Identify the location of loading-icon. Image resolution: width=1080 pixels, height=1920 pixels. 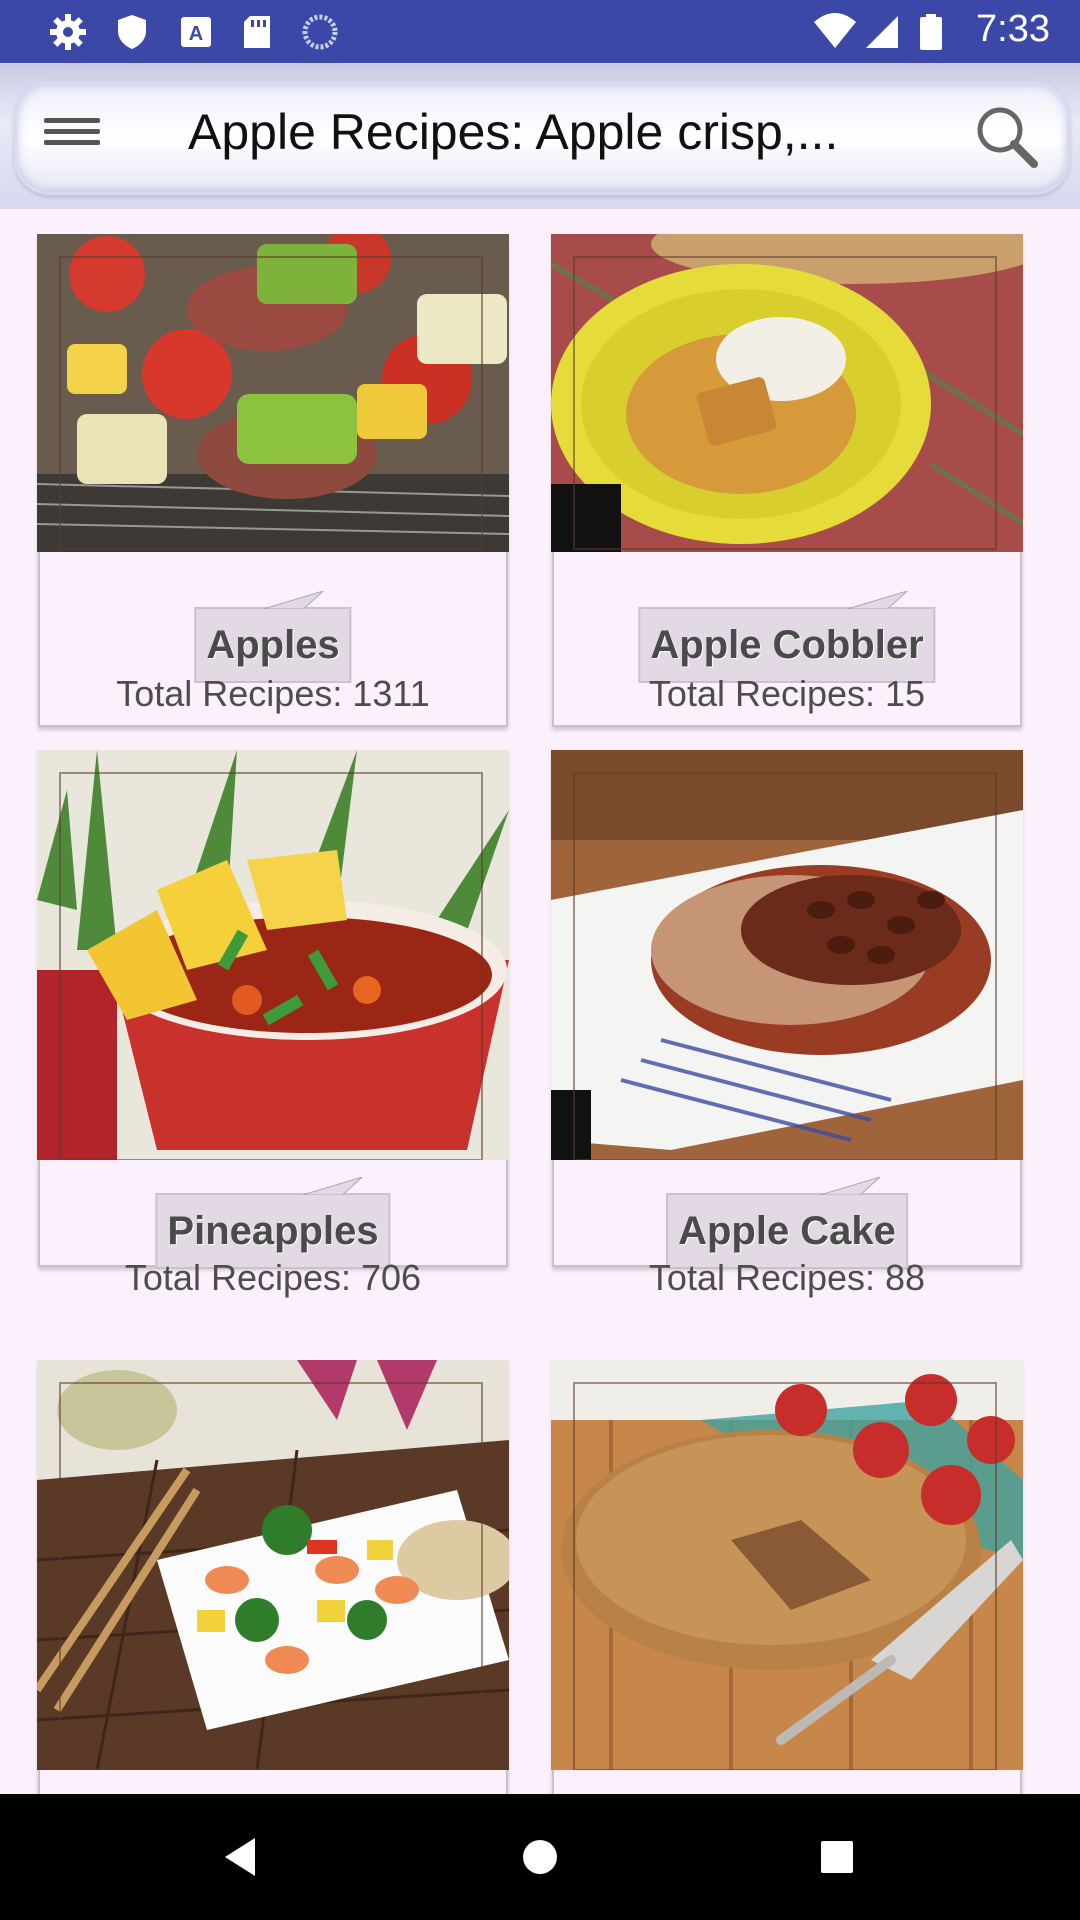
(320, 32).